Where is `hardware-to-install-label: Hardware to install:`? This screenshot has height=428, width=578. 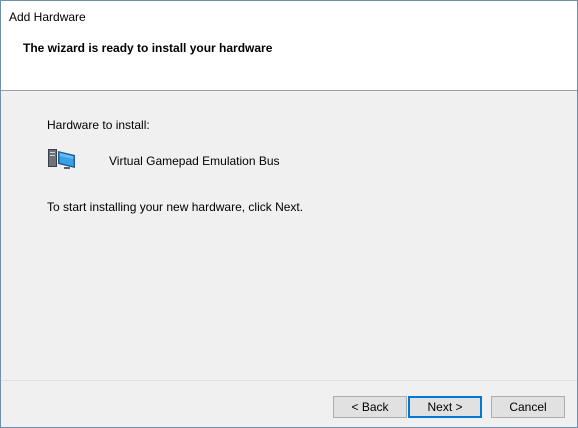
hardware-to-install-label: Hardware to install: is located at coordinates (98, 125).